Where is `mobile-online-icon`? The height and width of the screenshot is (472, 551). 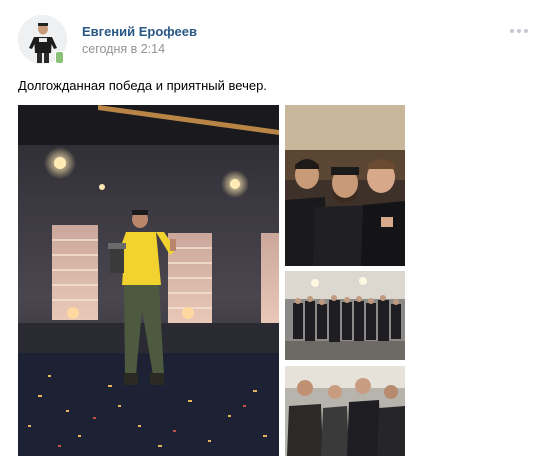
mobile-online-icon is located at coordinates (59, 57).